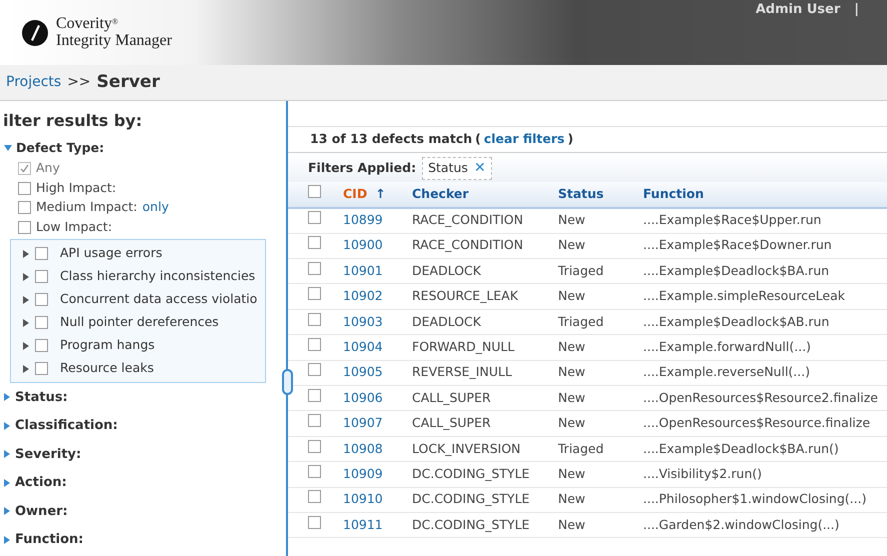 The height and width of the screenshot is (556, 887). Describe the element at coordinates (524, 139) in the screenshot. I see `clear-filters-link: clear filters` at that location.